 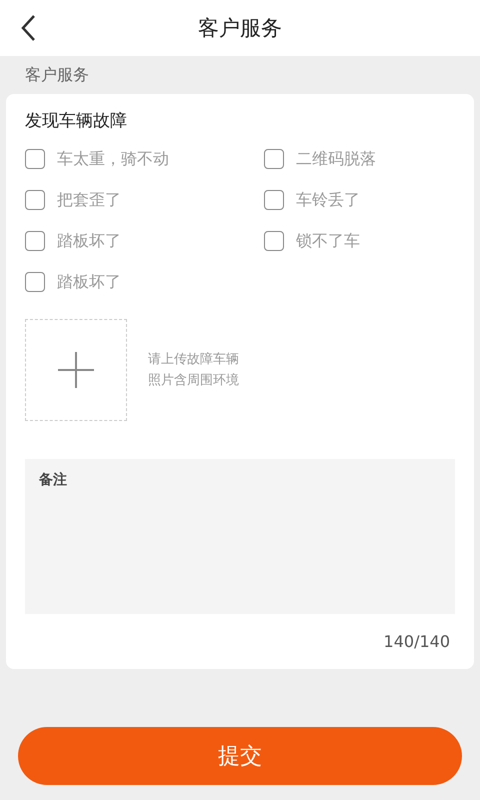 I want to click on page-title: 客户服务, so click(x=240, y=28).